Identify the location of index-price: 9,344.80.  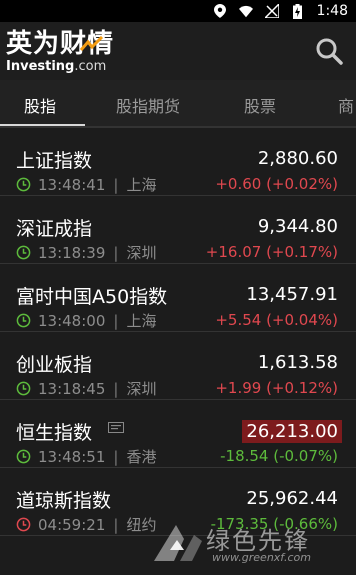
(297, 226).